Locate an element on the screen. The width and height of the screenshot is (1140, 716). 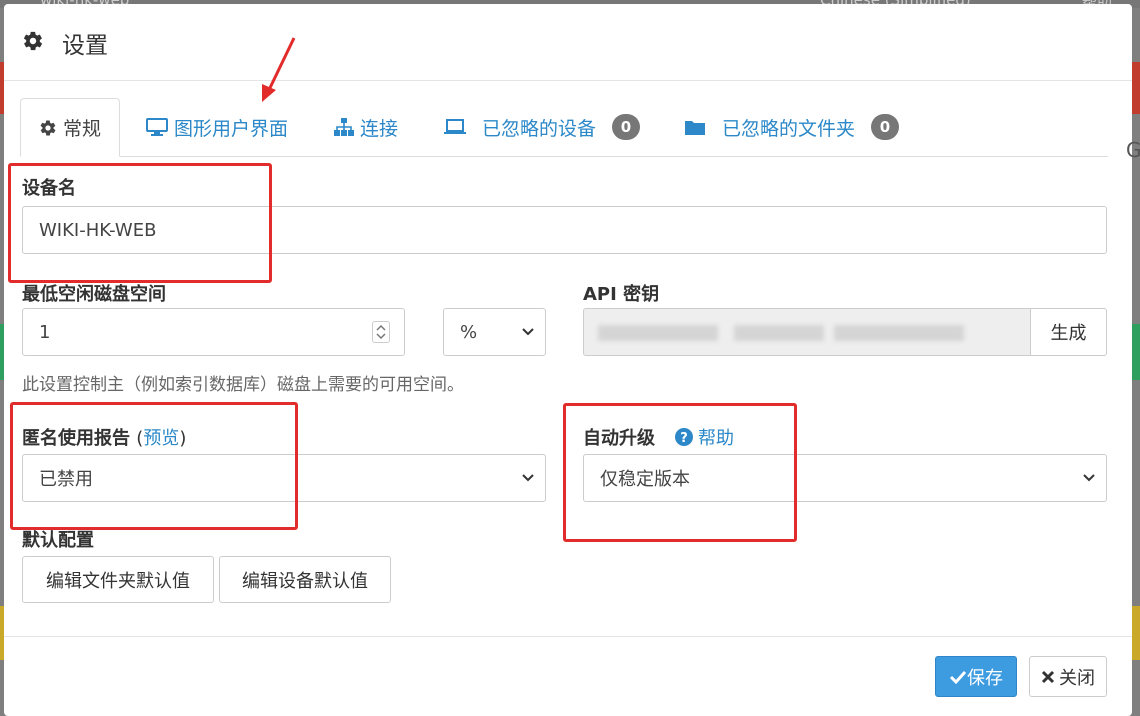
annotation-box-device-name is located at coordinates (140, 223).